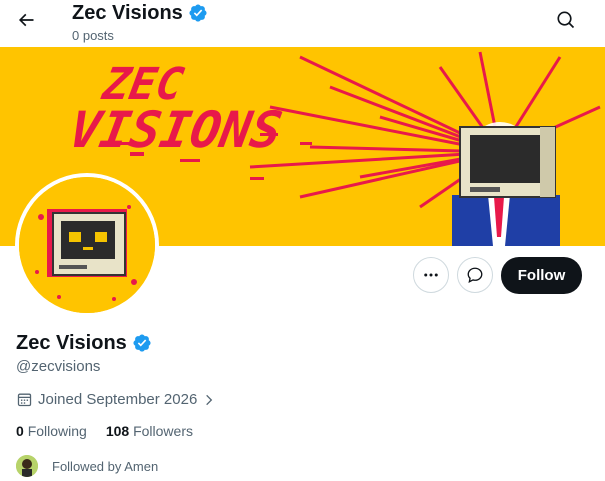 The height and width of the screenshot is (481, 605). What do you see at coordinates (105, 466) in the screenshot?
I see `followed-by-text: Followed by Amen` at bounding box center [105, 466].